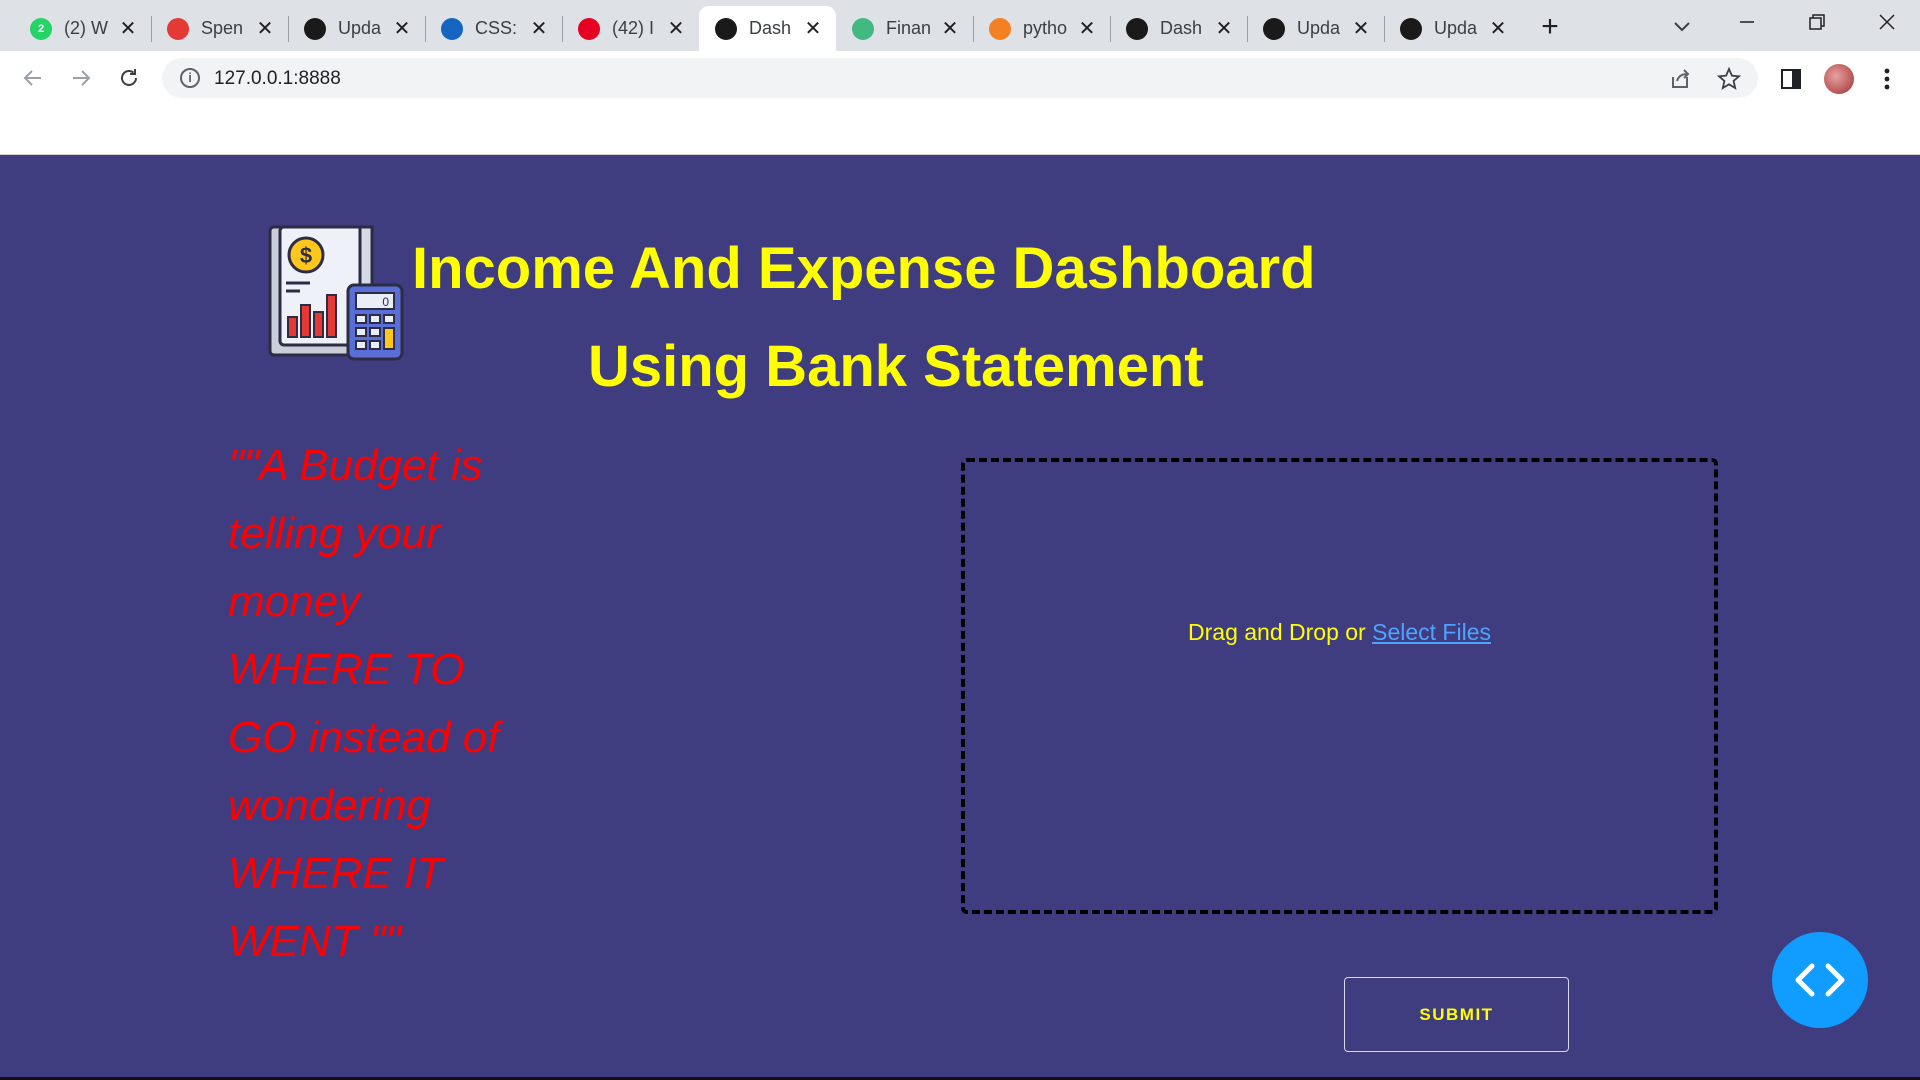  I want to click on browser-tab: Finan ✕, so click(904, 28).